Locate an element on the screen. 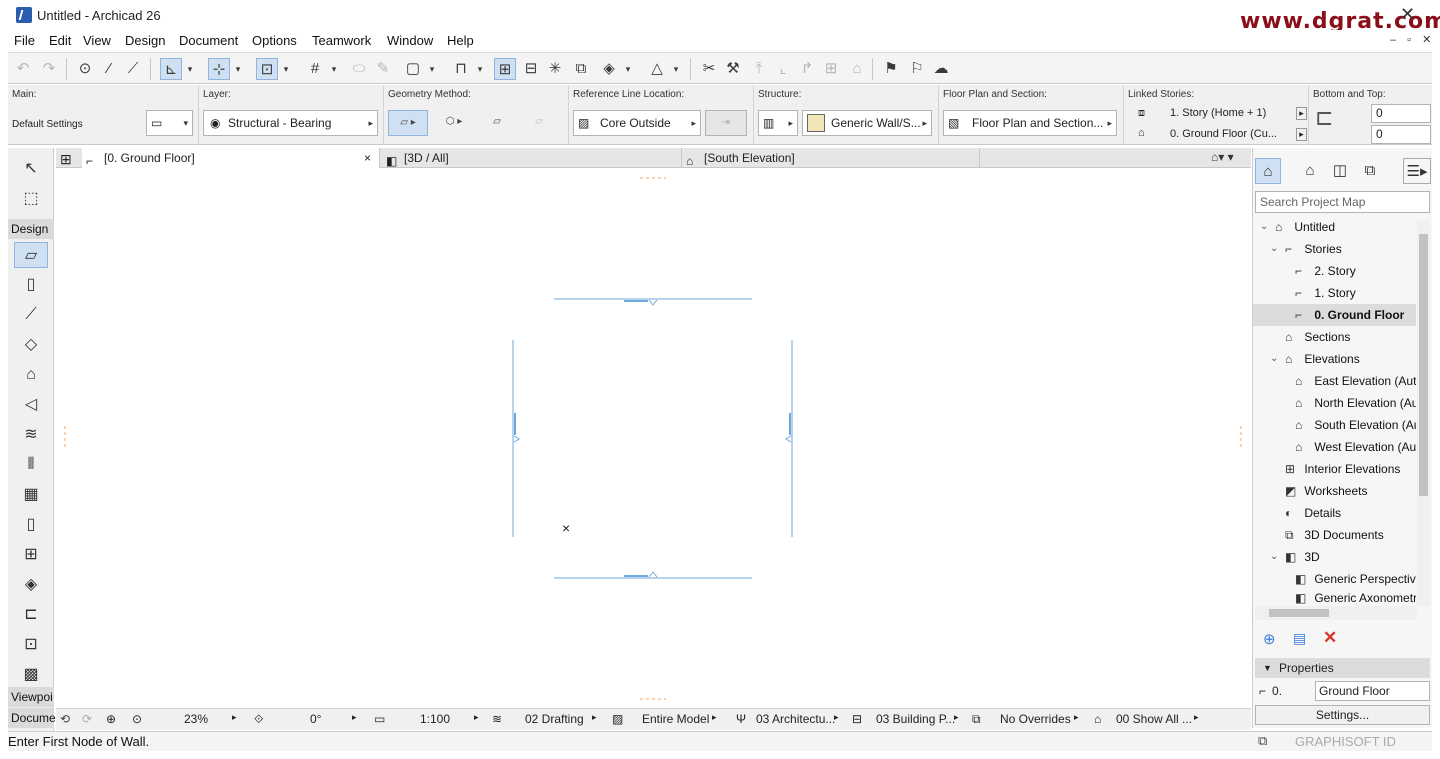 The width and height of the screenshot is (1440, 759). tab-3d-all: ◧ [3D / All] is located at coordinates (532, 158).